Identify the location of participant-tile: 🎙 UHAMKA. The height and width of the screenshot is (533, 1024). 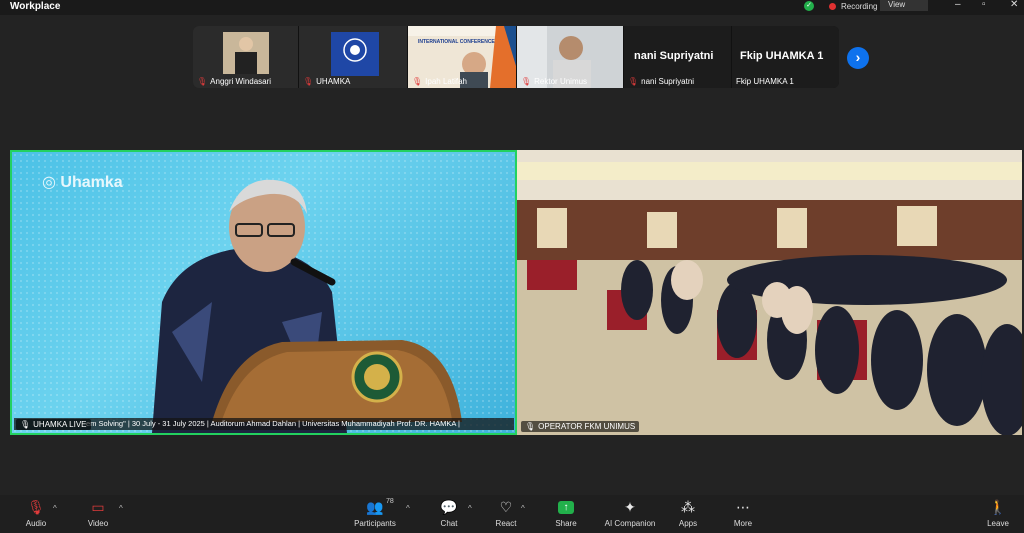
(353, 57).